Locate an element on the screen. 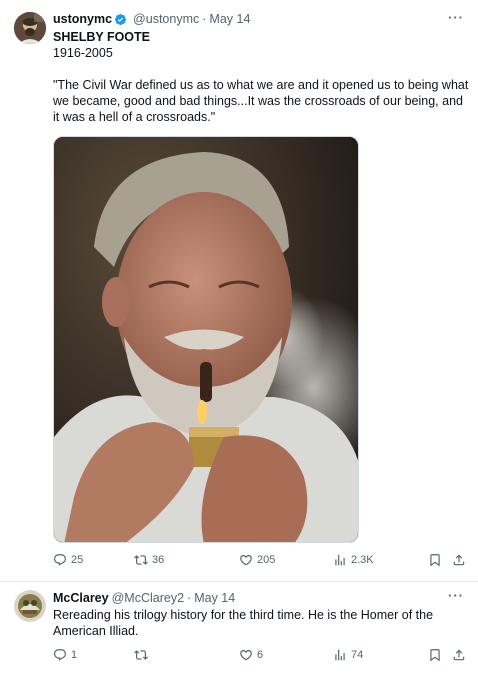 The image size is (478, 681). retweet-count: 36 is located at coordinates (158, 560).